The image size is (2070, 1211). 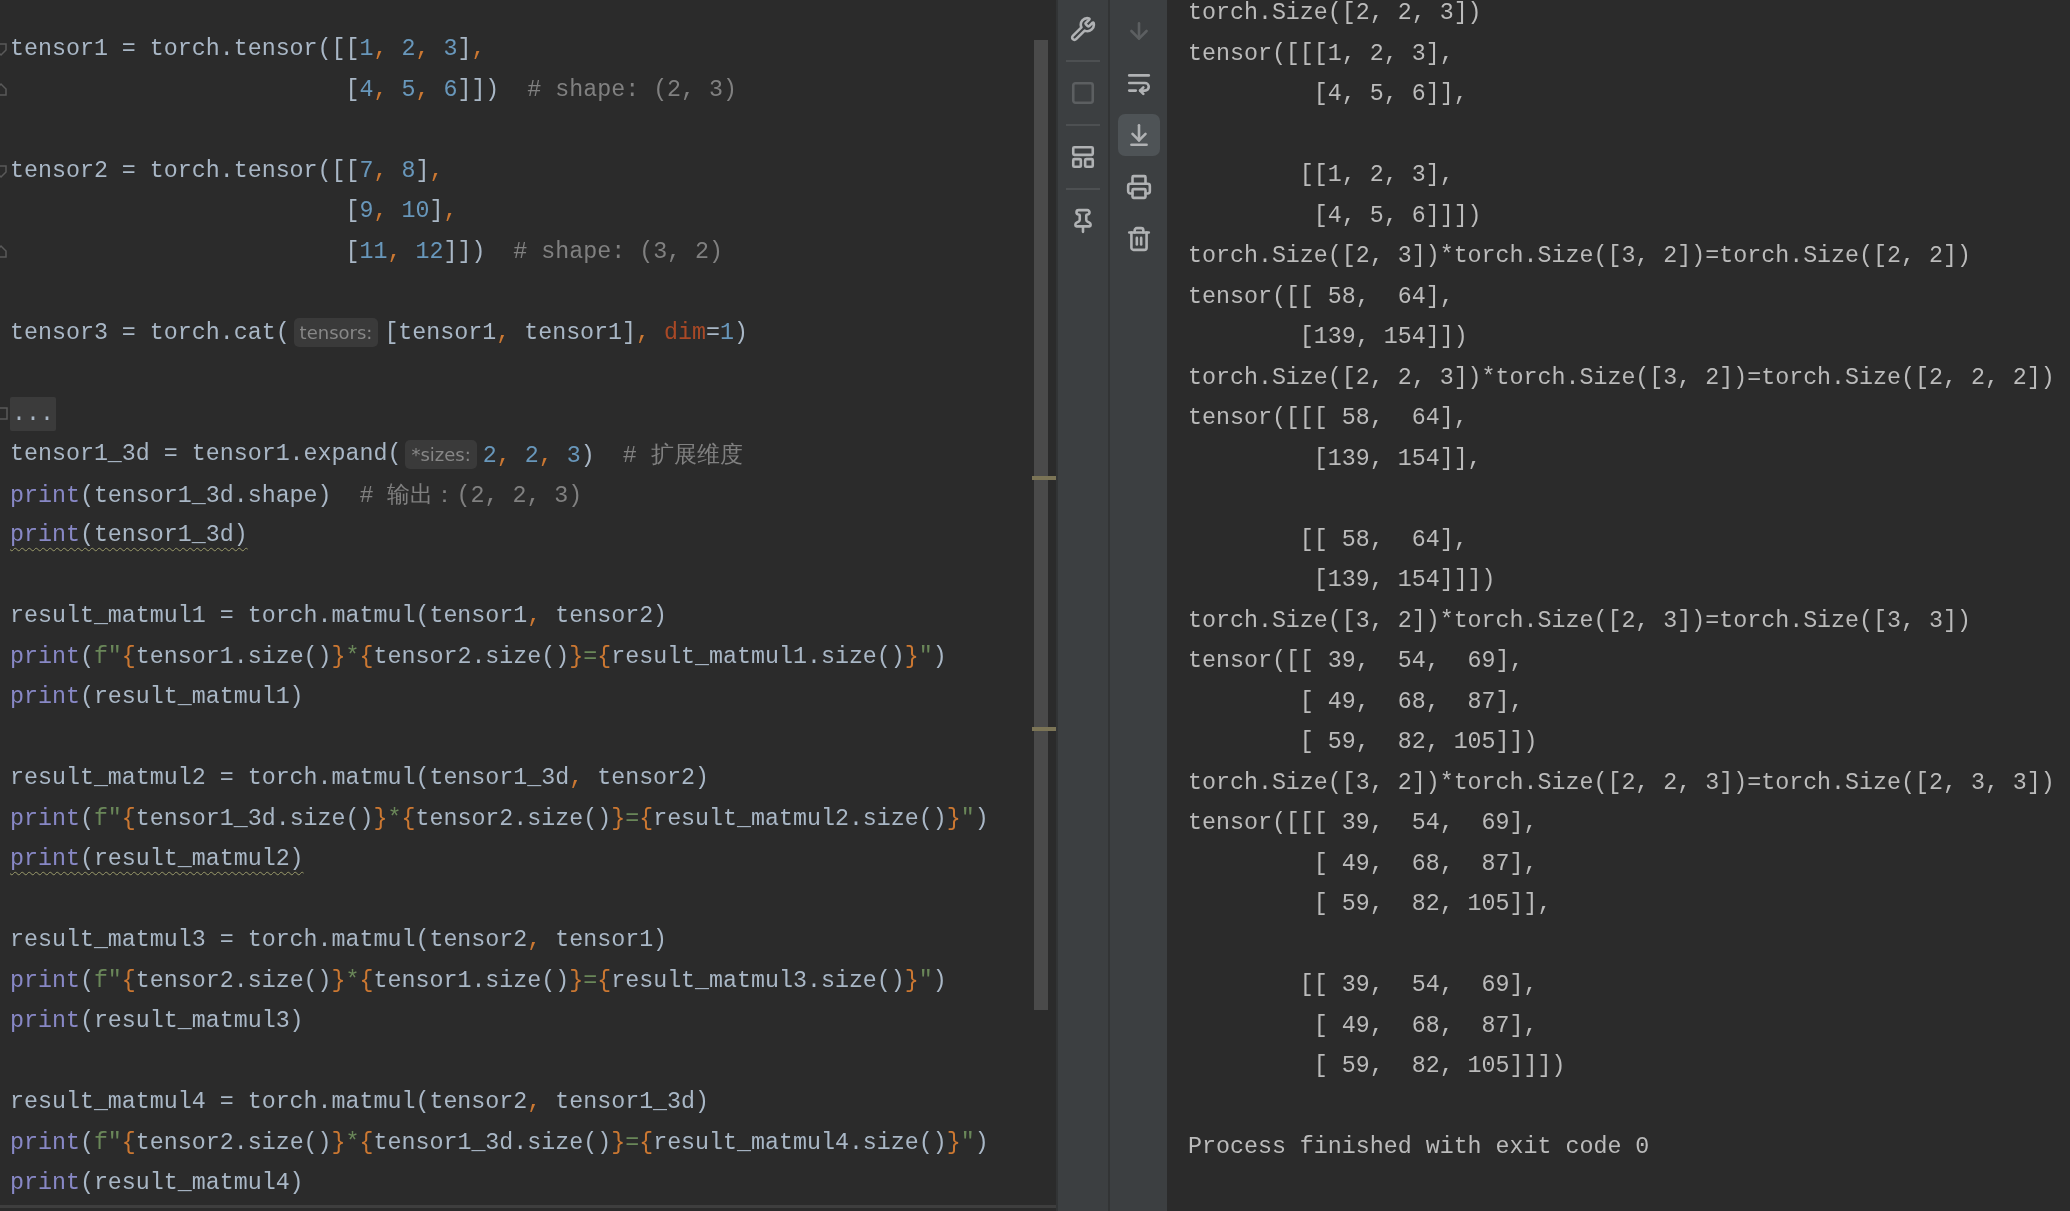 What do you see at coordinates (1138, 187) in the screenshot?
I see `printer-icon` at bounding box center [1138, 187].